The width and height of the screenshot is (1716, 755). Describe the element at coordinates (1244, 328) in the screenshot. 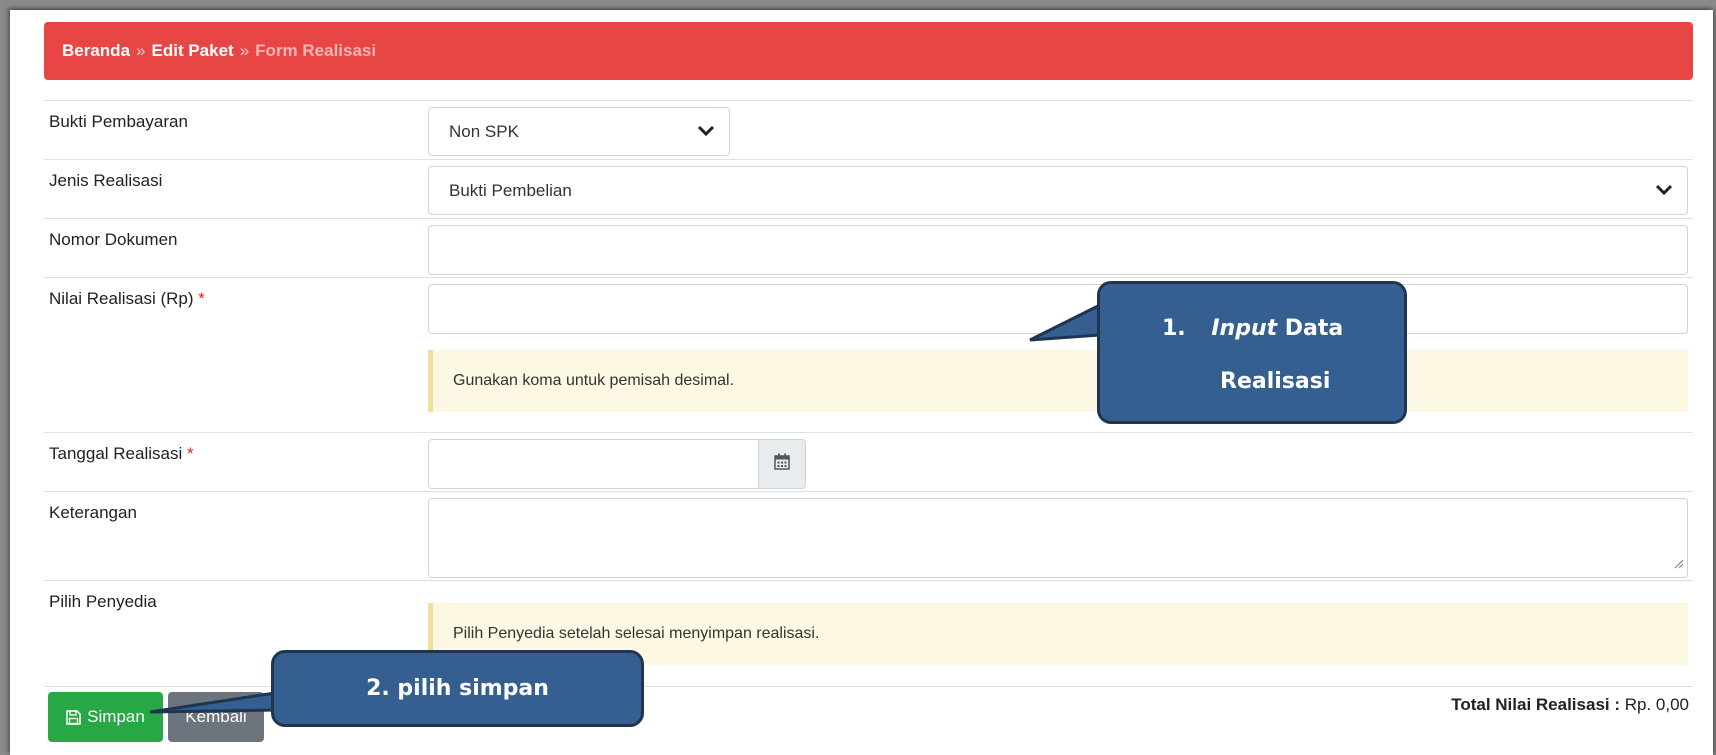

I see `callout-1-italic: Input` at that location.